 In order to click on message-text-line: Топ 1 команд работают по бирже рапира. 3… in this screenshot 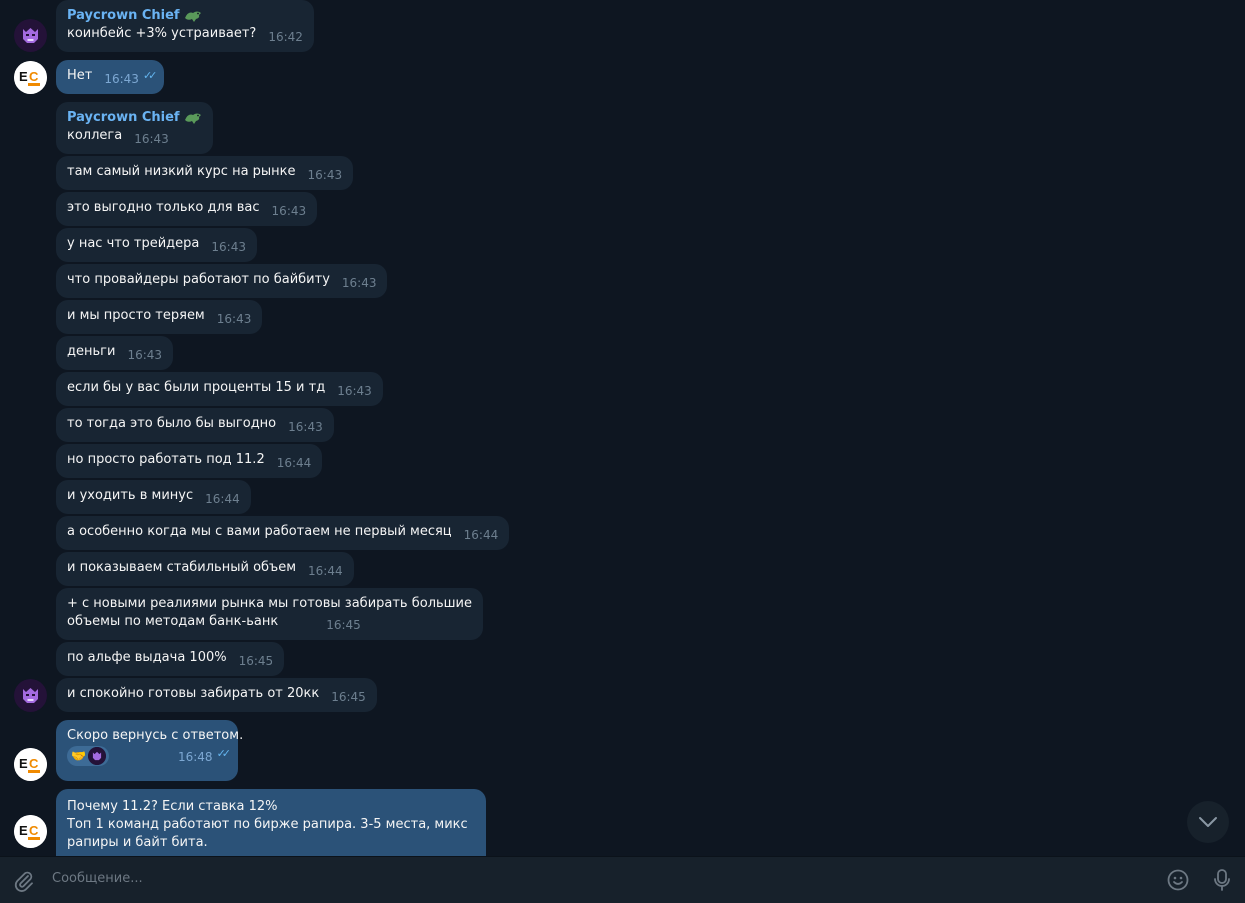, I will do `click(267, 824)`.